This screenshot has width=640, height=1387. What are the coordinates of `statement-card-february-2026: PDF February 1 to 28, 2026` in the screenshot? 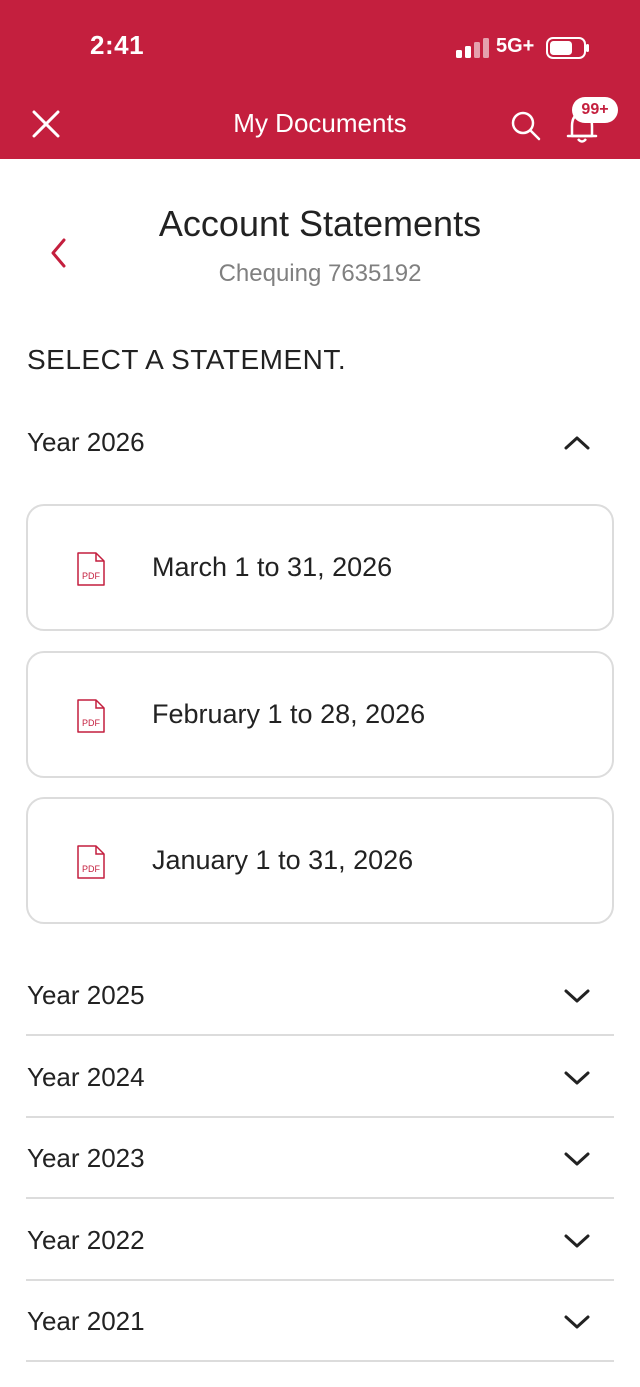 It's located at (320, 714).